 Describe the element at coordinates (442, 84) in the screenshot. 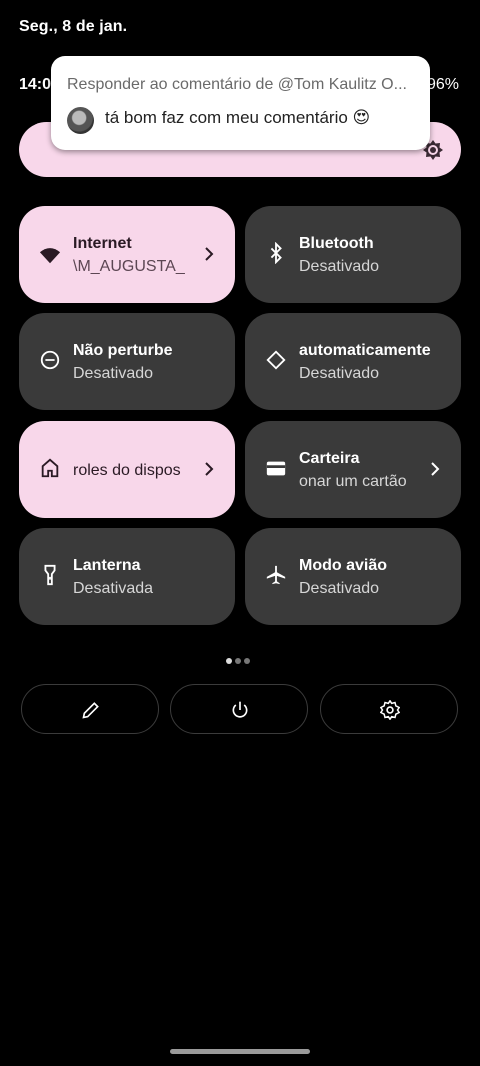

I see `battery-percent: 96%` at that location.